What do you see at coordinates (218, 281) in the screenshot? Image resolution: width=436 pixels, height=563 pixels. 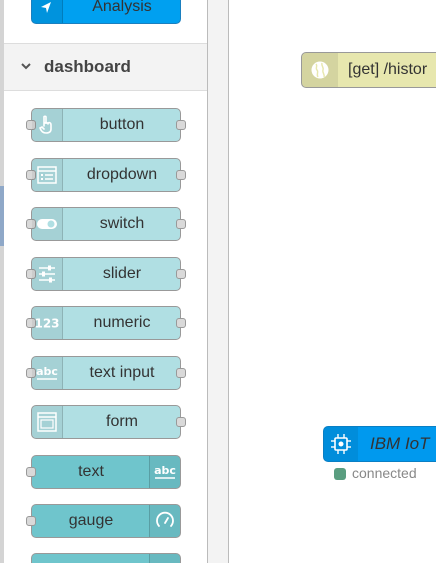 I see `palette-gutter` at bounding box center [218, 281].